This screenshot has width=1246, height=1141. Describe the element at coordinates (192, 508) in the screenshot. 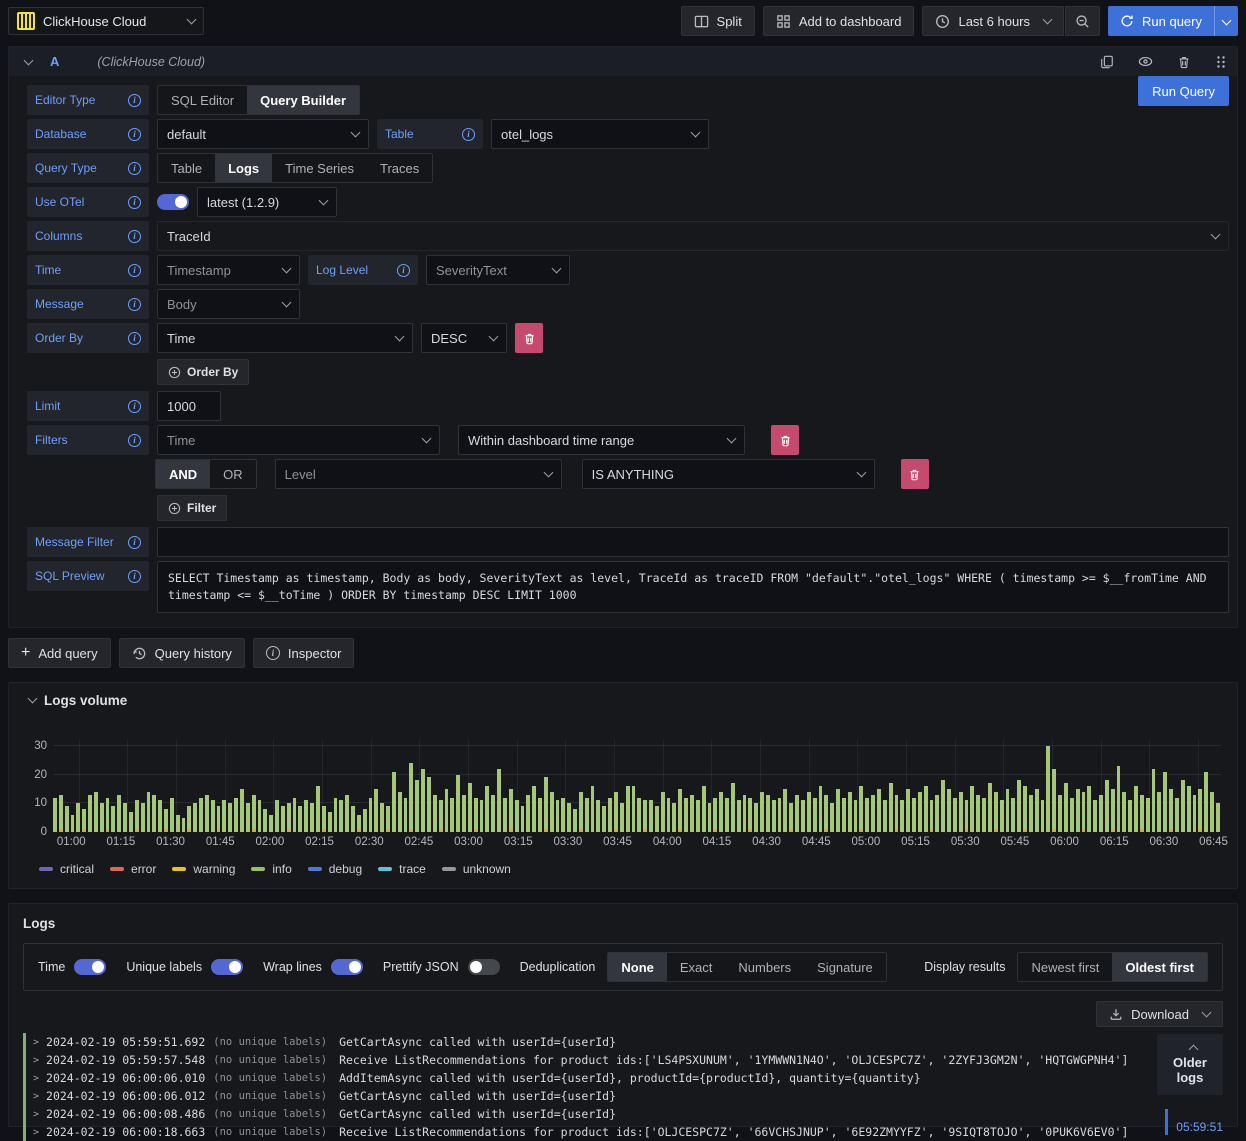

I see `add-filter-button: Filter` at that location.